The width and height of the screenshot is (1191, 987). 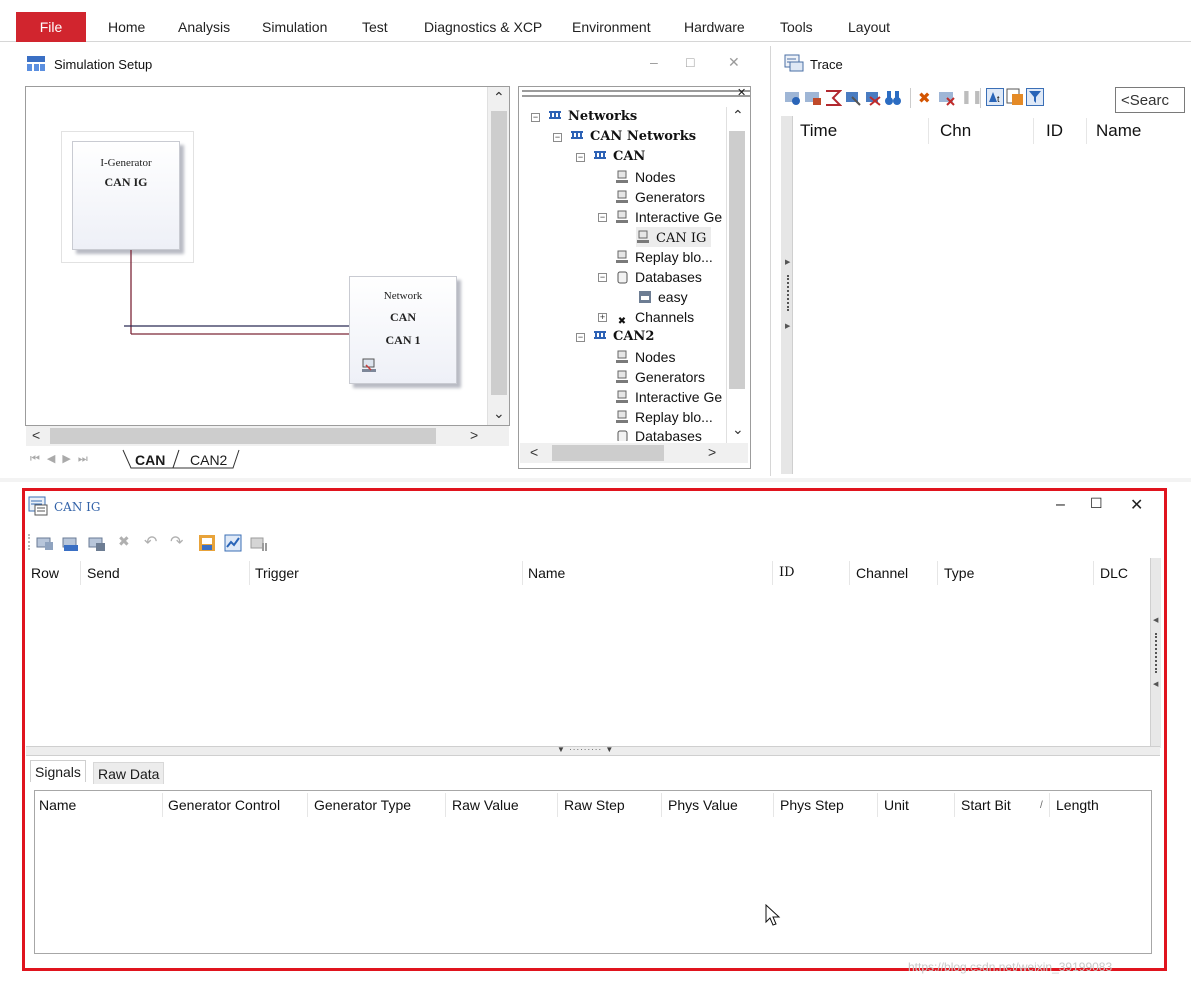 I want to click on graph-icon, so click(x=233, y=543).